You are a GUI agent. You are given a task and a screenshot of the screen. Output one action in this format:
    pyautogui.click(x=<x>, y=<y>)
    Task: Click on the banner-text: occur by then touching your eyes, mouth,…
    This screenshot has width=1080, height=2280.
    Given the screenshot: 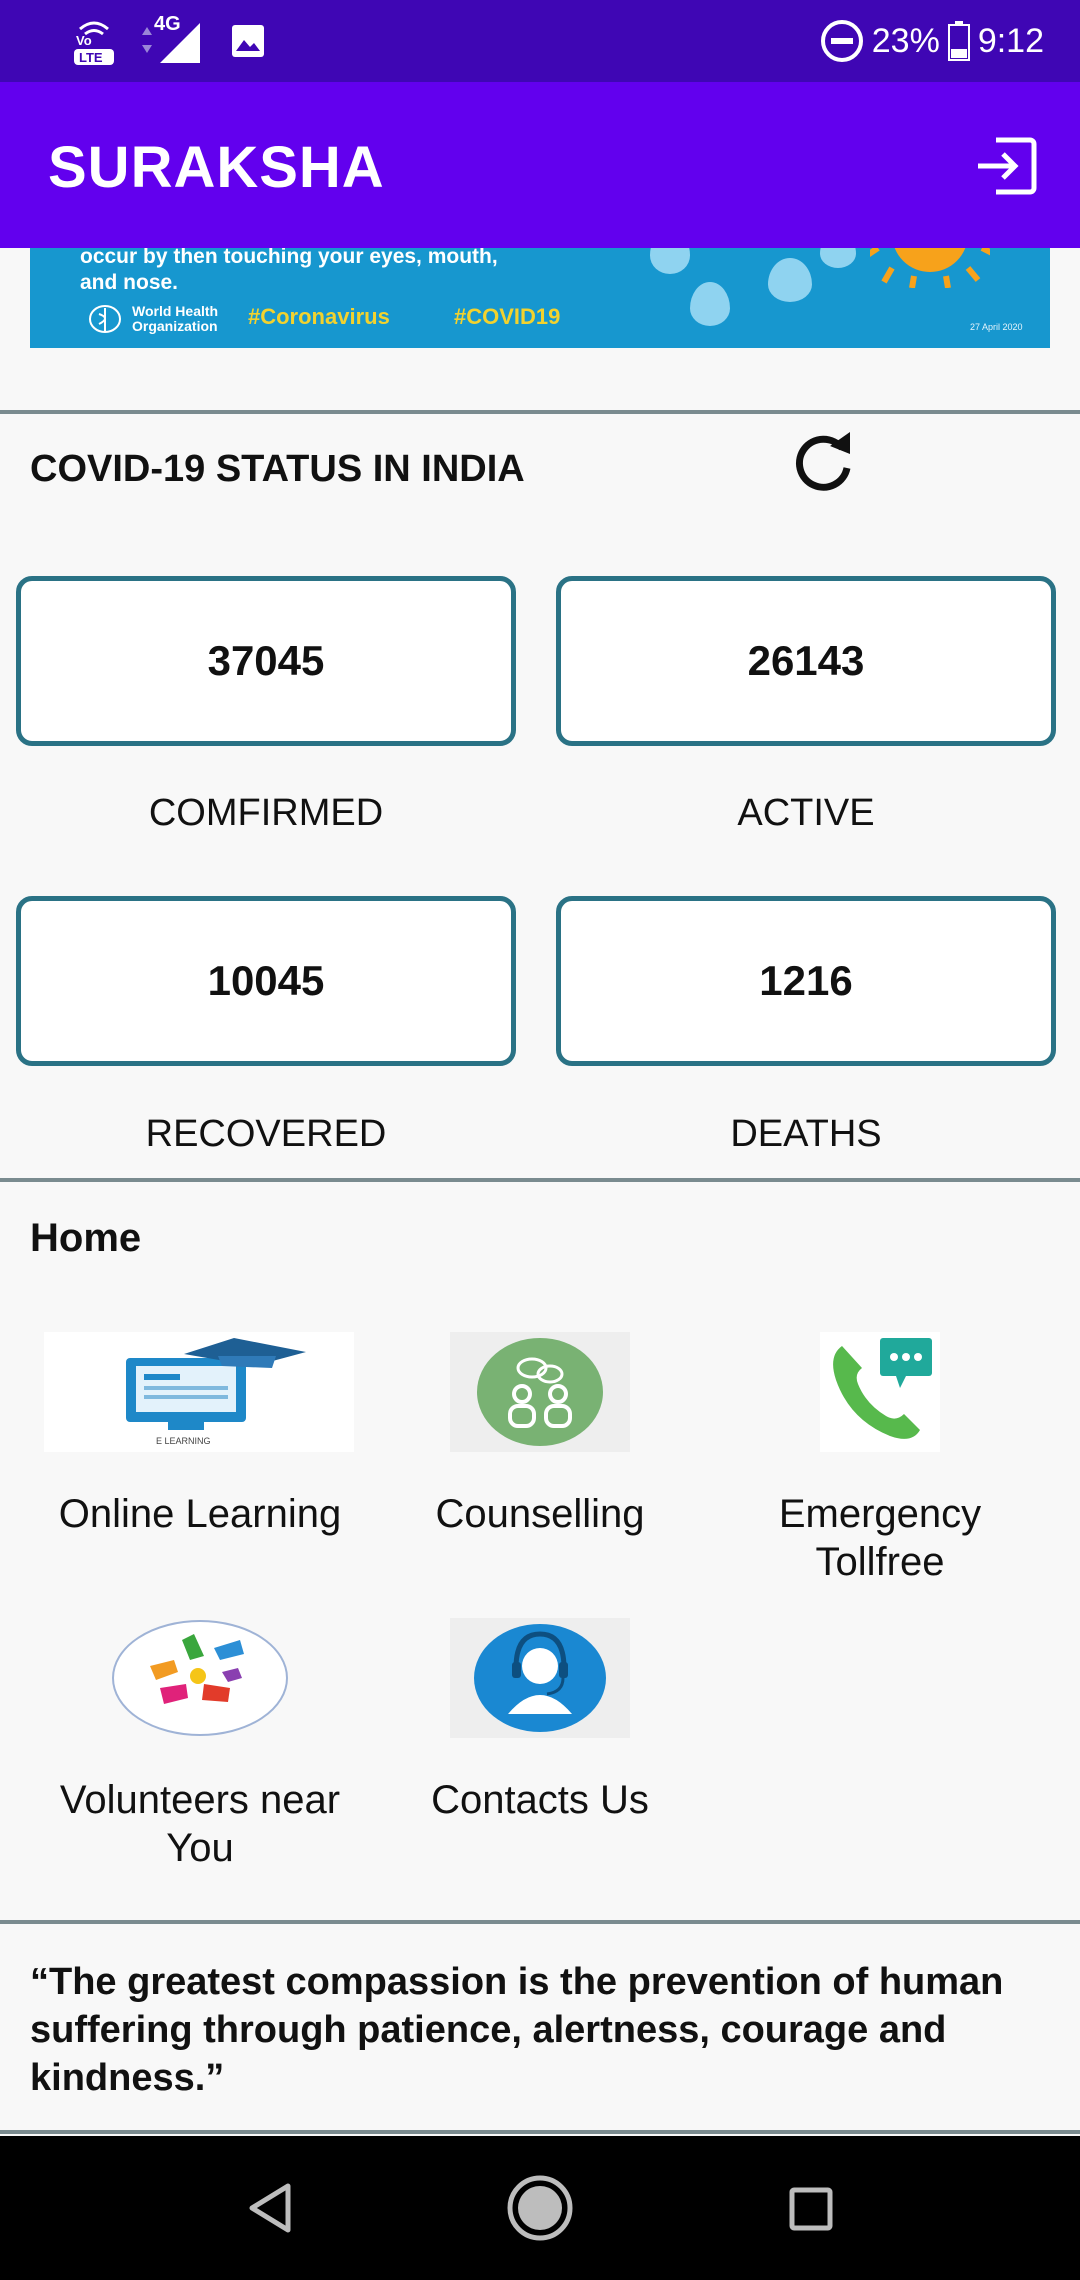 What is the action you would take?
    pyautogui.click(x=289, y=271)
    